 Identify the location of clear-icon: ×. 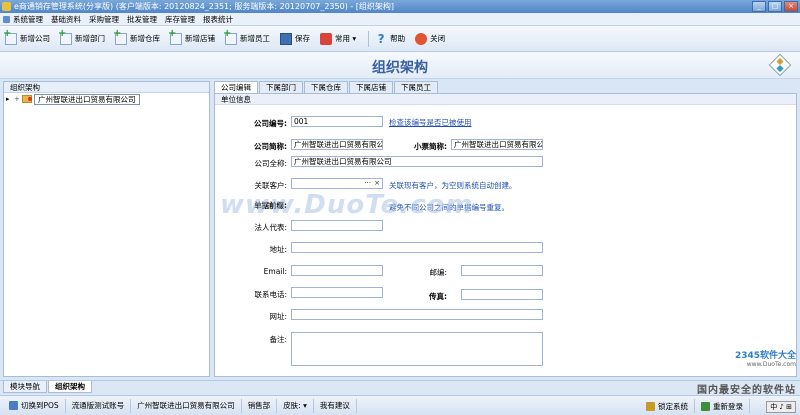
(377, 183).